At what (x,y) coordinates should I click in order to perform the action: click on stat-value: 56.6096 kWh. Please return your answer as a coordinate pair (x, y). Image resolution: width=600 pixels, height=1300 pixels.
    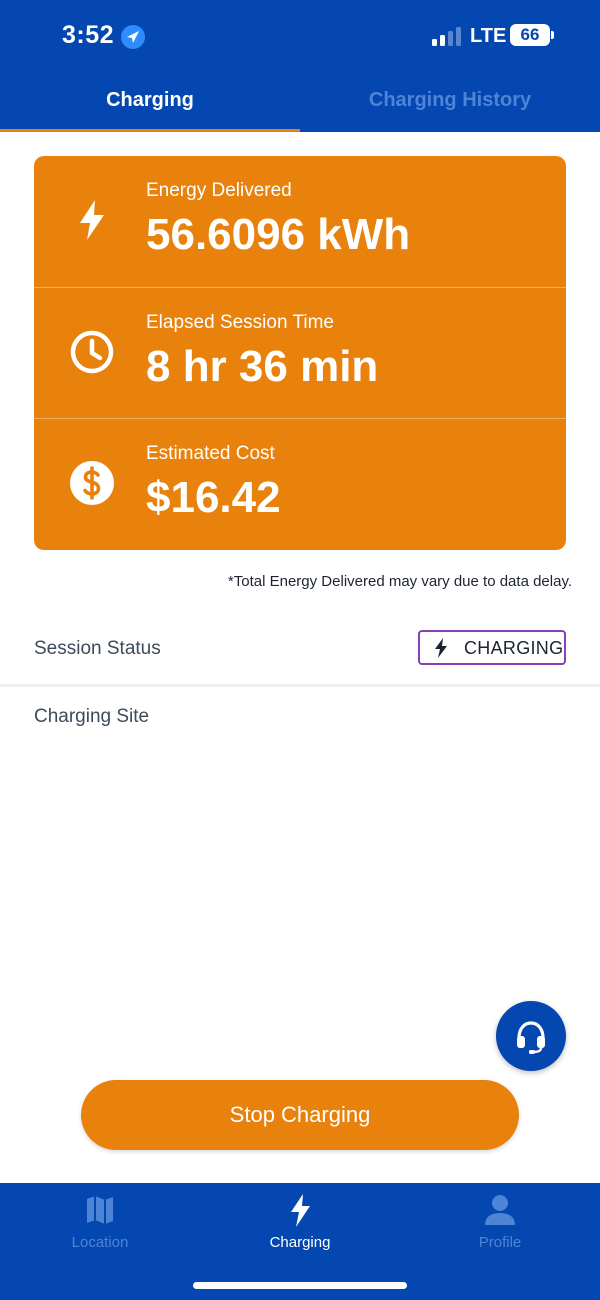
    Looking at the image, I should click on (278, 234).